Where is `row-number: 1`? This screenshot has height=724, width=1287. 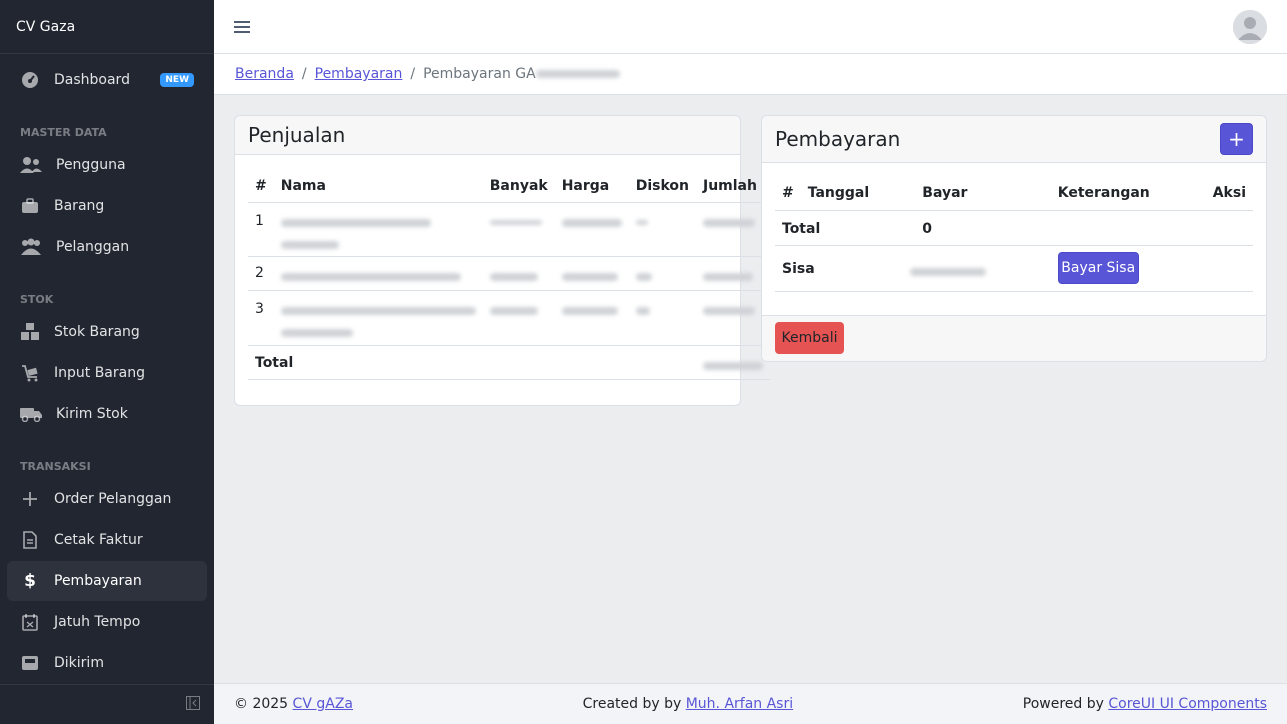 row-number: 1 is located at coordinates (261, 229).